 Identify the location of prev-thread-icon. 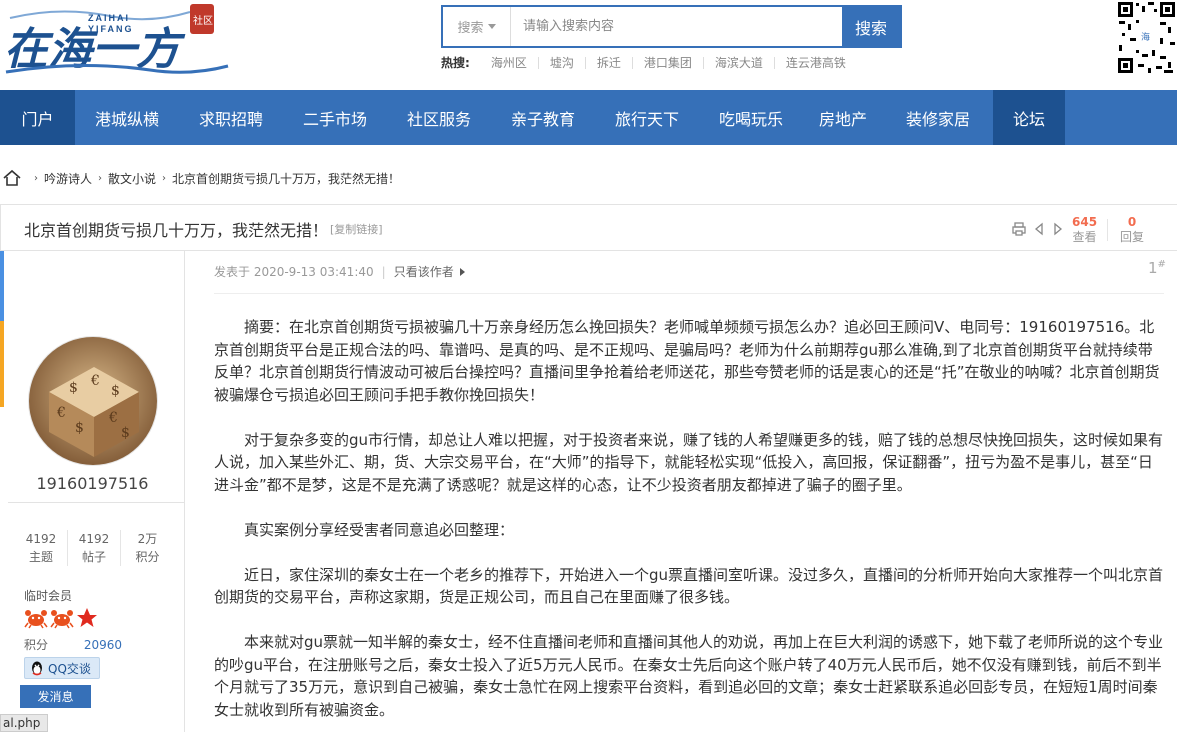
(1039, 229).